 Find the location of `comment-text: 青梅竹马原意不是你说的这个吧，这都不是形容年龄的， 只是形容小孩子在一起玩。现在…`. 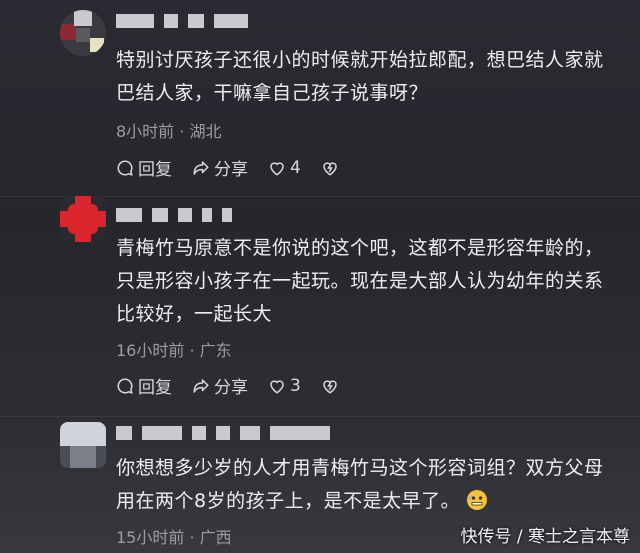

comment-text: 青梅竹马原意不是你说的这个吧，这都不是形容年龄的， 只是形容小孩子在一起玩。现在… is located at coordinates (360, 281).